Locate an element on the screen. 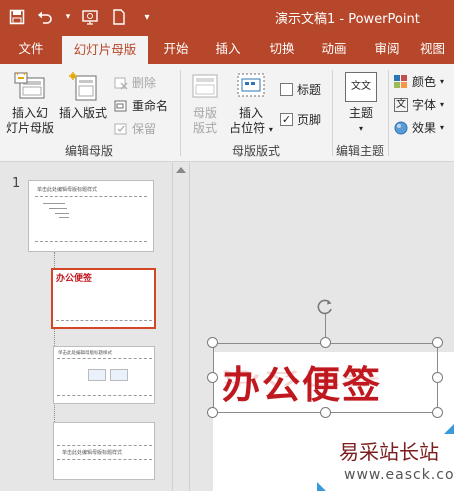 The image size is (454, 491). layout-thumb-title: 办公便签 is located at coordinates (74, 279).